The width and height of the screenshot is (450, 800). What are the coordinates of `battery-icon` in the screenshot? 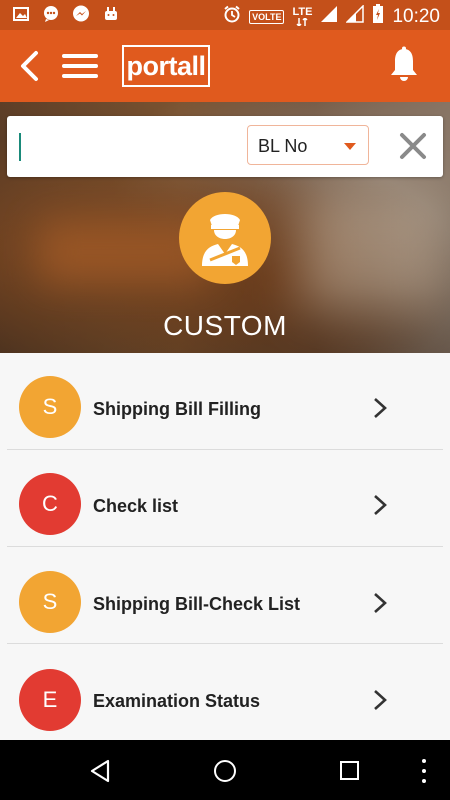 It's located at (378, 16).